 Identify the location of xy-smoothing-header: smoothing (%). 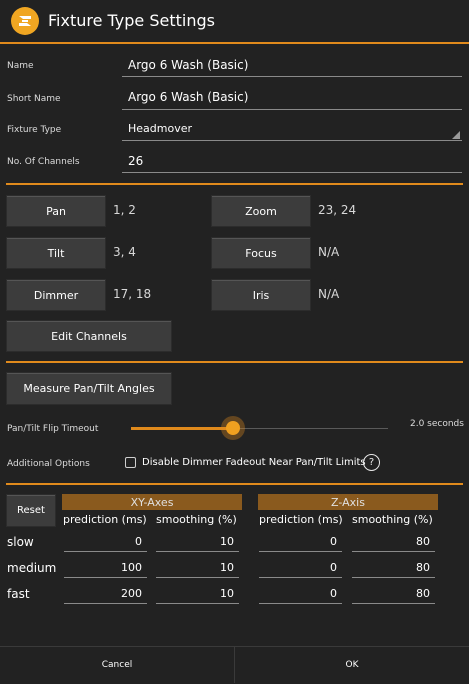
(196, 519).